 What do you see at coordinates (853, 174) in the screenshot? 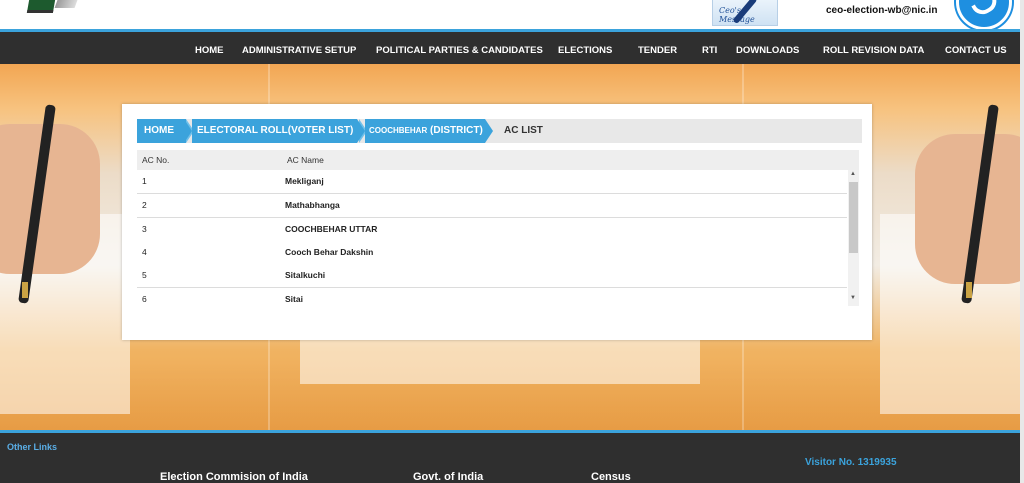
I see `scroll-up-icon: ▲` at bounding box center [853, 174].